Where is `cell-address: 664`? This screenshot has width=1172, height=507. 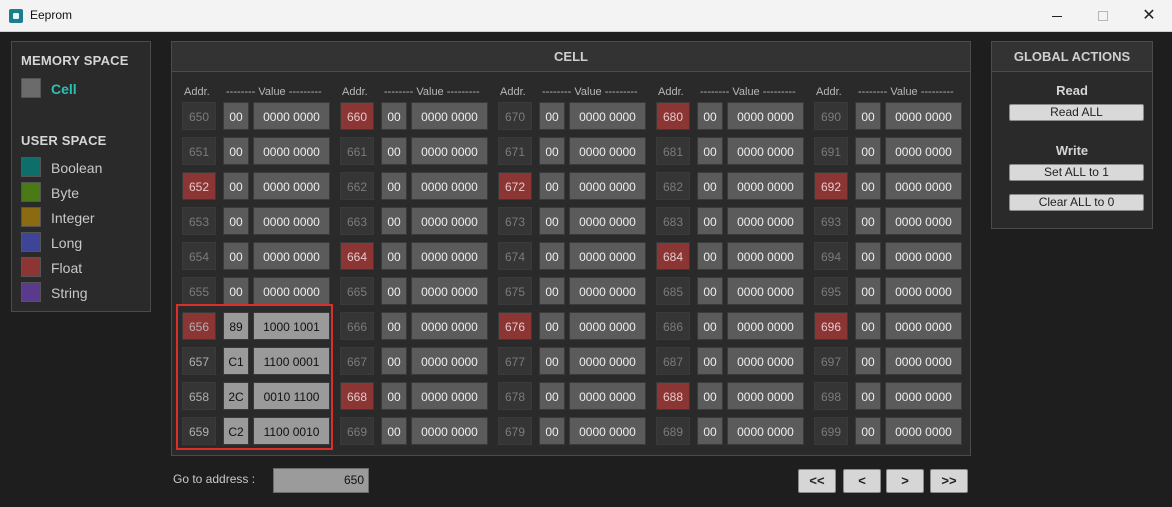
cell-address: 664 is located at coordinates (357, 256).